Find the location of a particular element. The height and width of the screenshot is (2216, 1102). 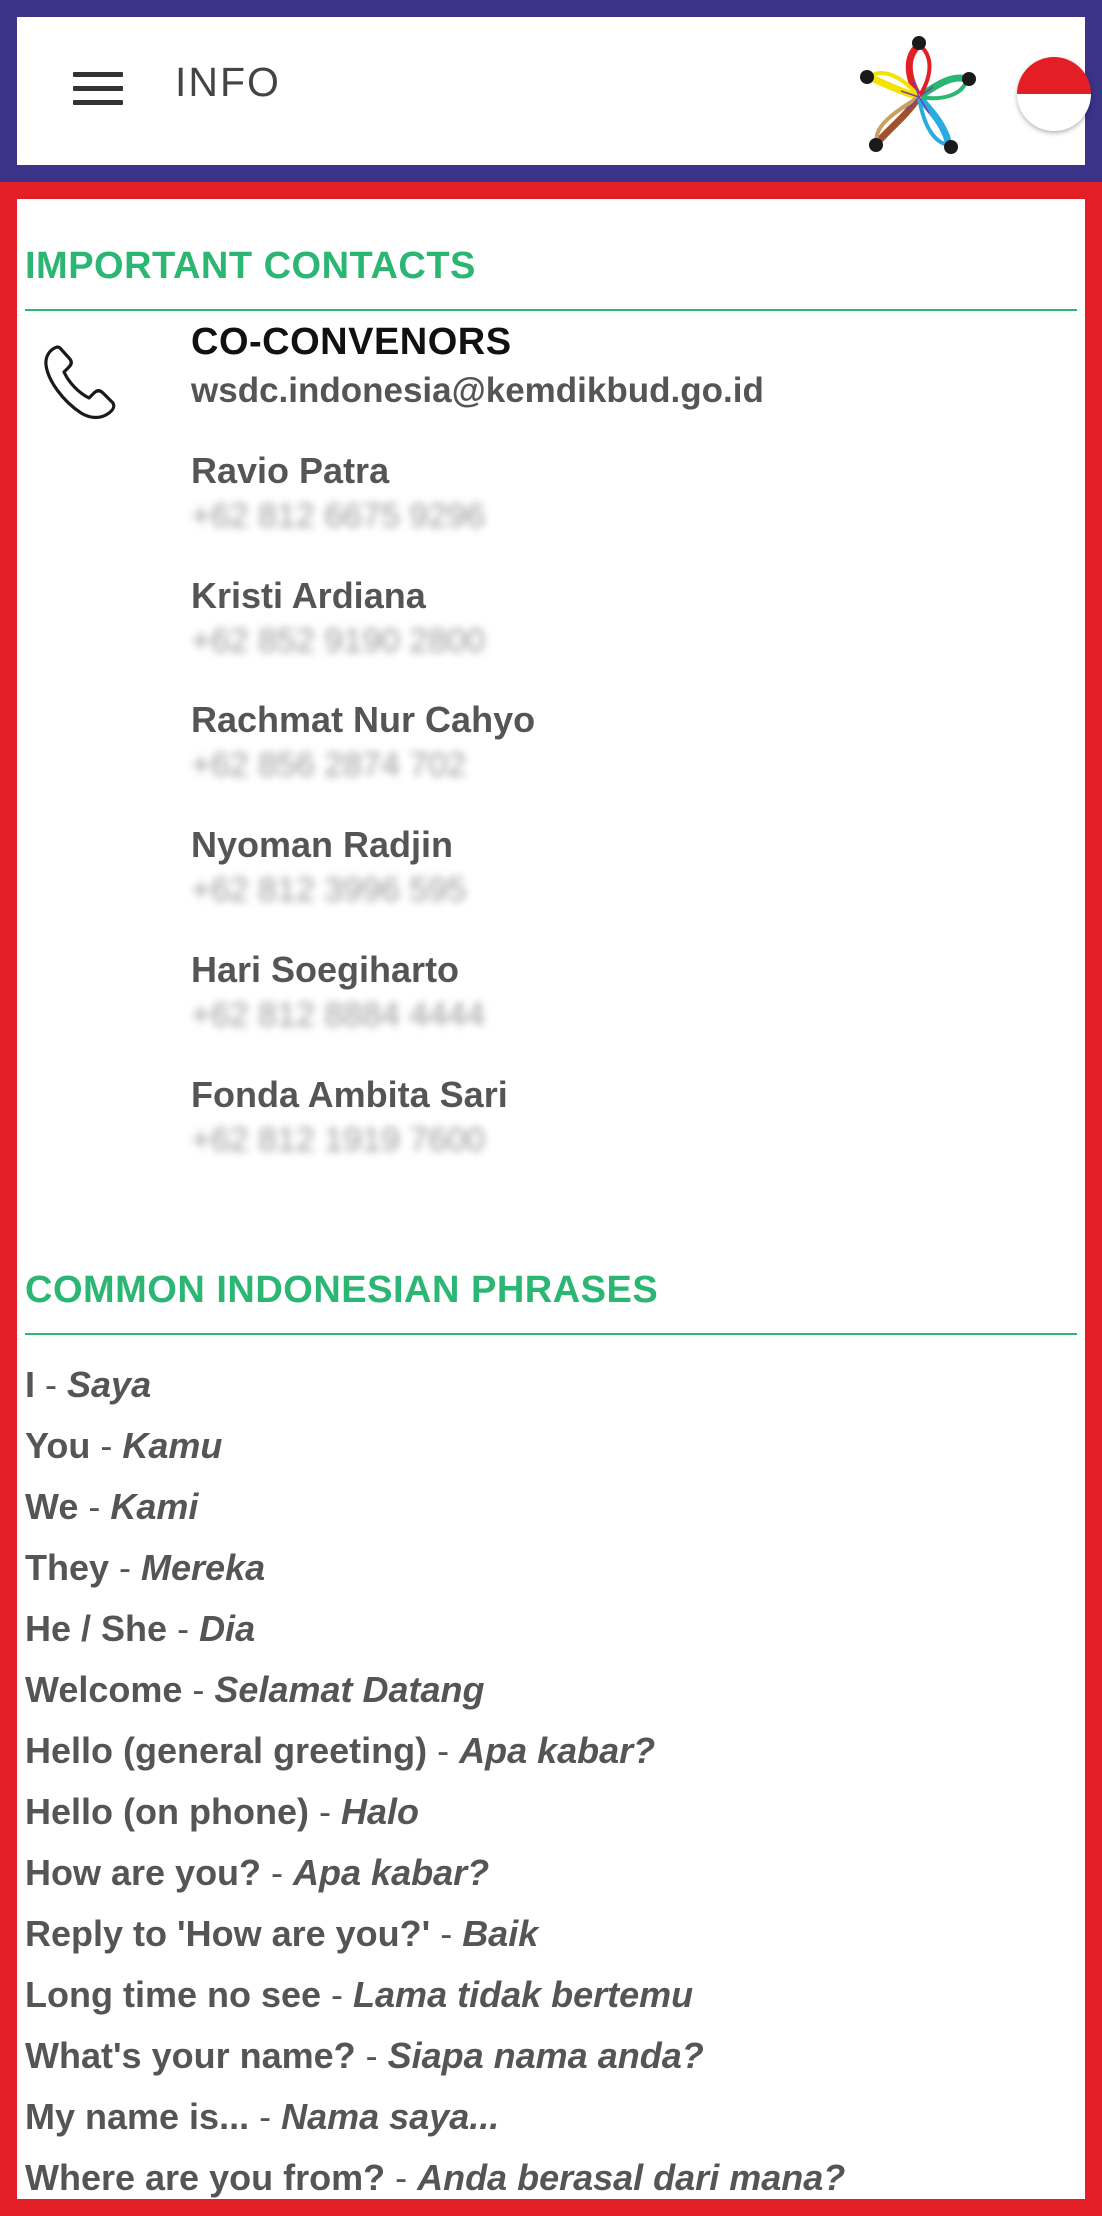

contact-item: Nyoman Radjin +62 812 3996 595 is located at coordinates (328, 868).